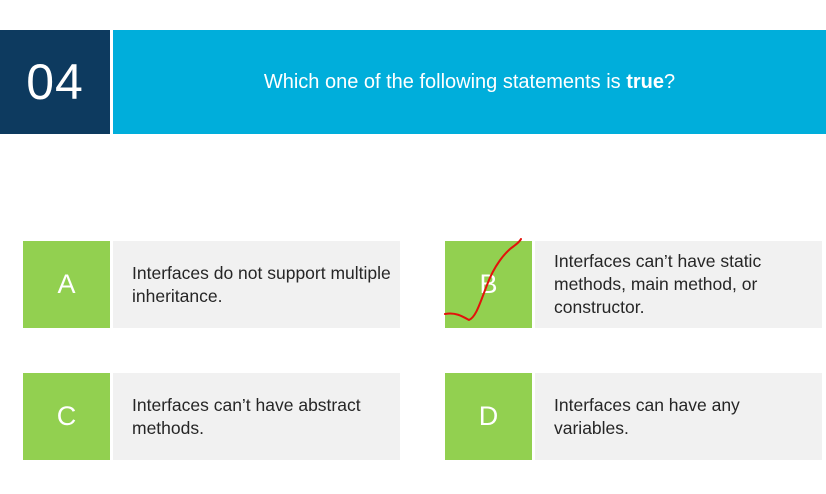  I want to click on option-d-letter: D, so click(488, 416).